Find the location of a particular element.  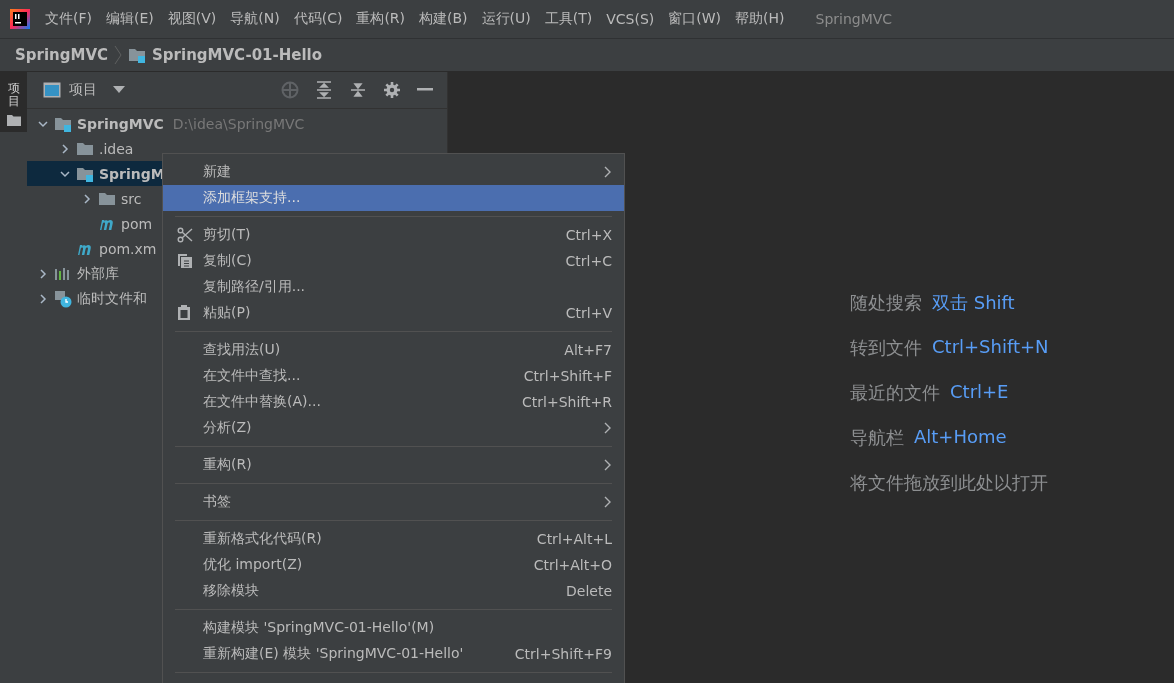

tree-item-label: SpringM is located at coordinates (132, 173).